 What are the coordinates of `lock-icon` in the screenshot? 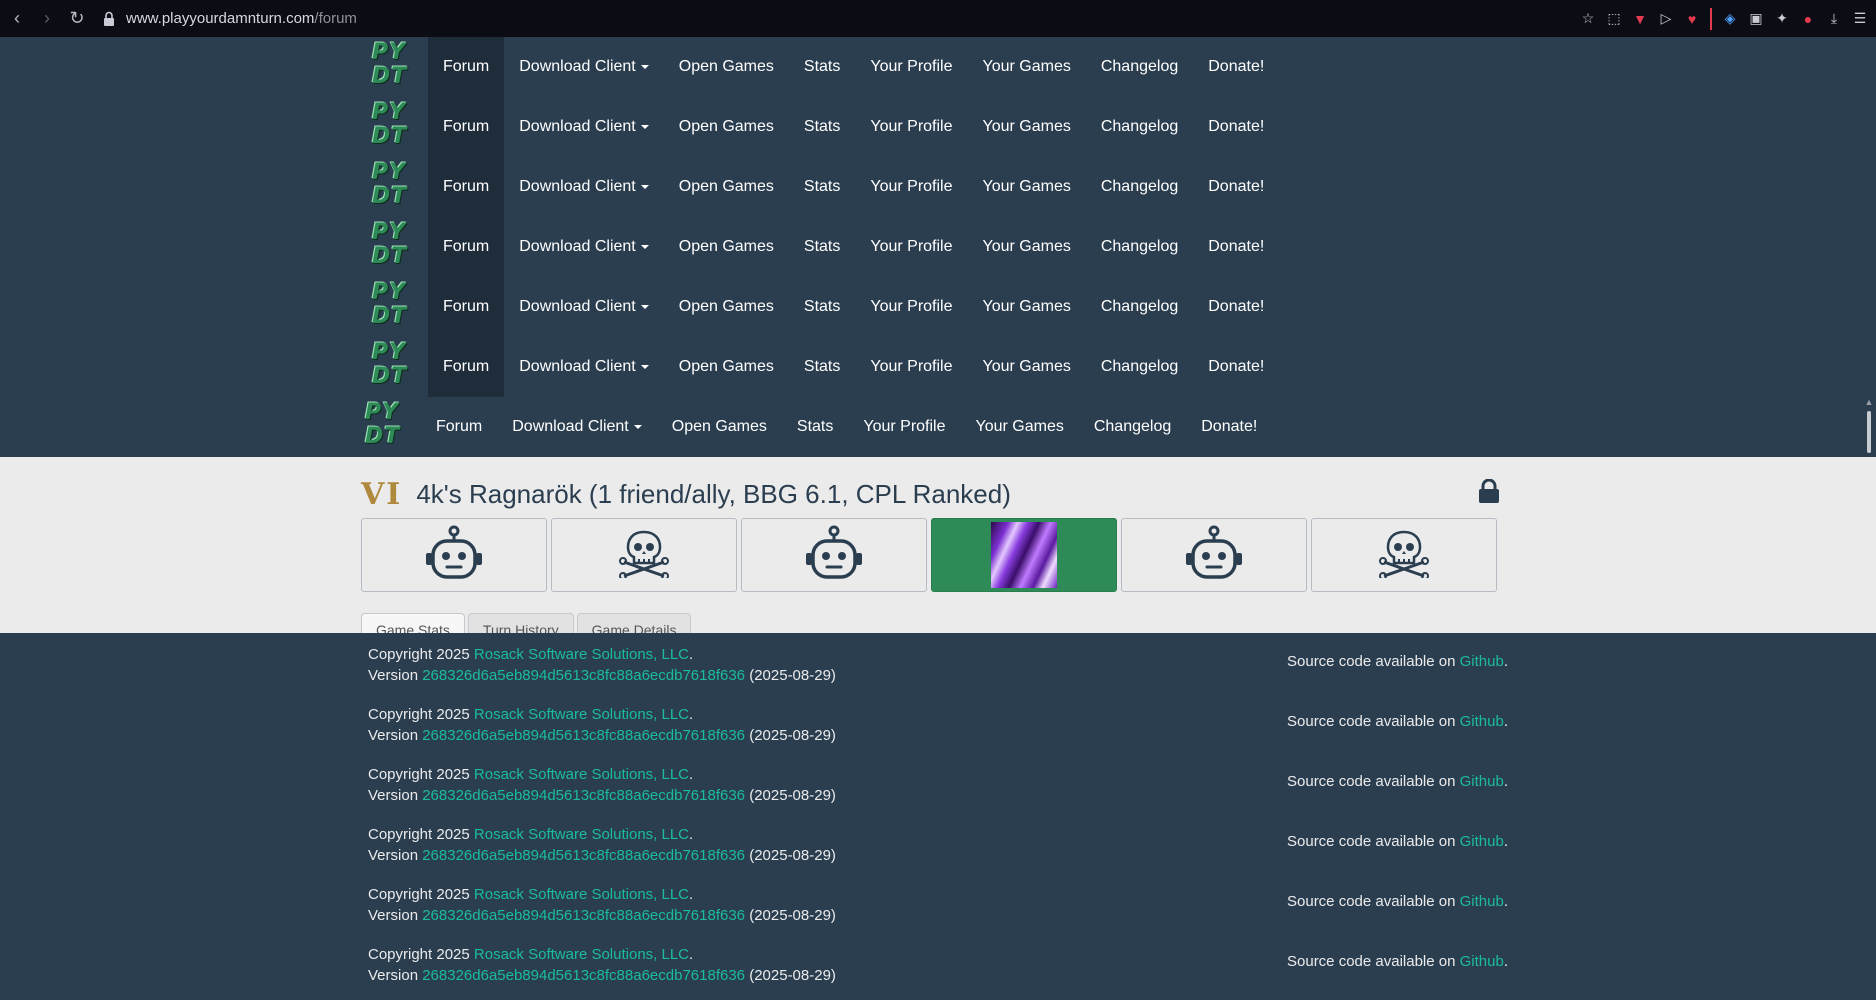 It's located at (109, 19).